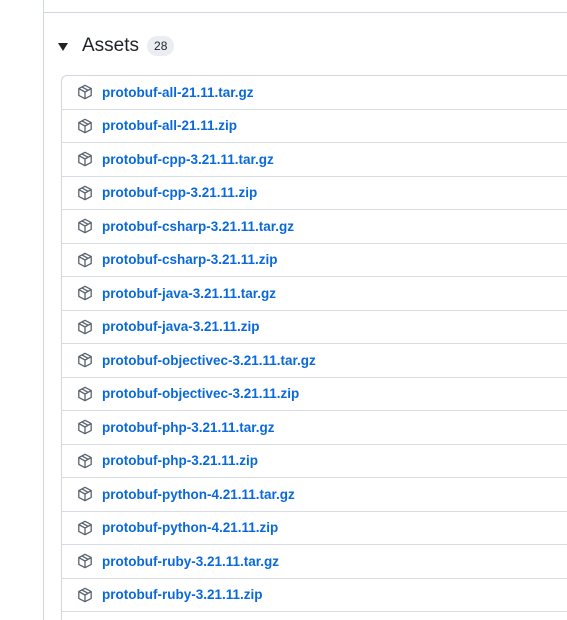  What do you see at coordinates (182, 594) in the screenshot?
I see `asset-link: protobuf-ruby-3.21.11.zip` at bounding box center [182, 594].